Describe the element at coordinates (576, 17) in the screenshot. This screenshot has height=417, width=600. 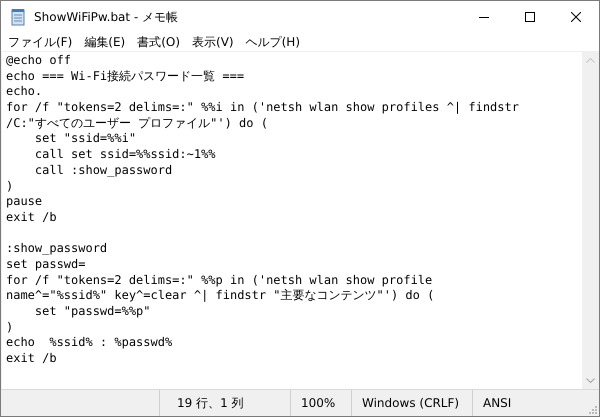
I see `close-icon` at that location.